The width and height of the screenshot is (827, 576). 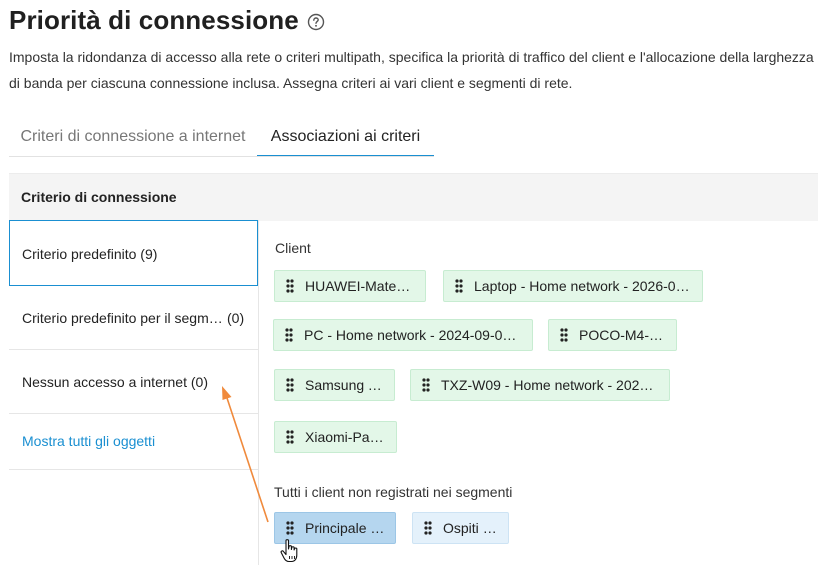 What do you see at coordinates (289, 551) in the screenshot?
I see `hand-pointer-icon` at bounding box center [289, 551].